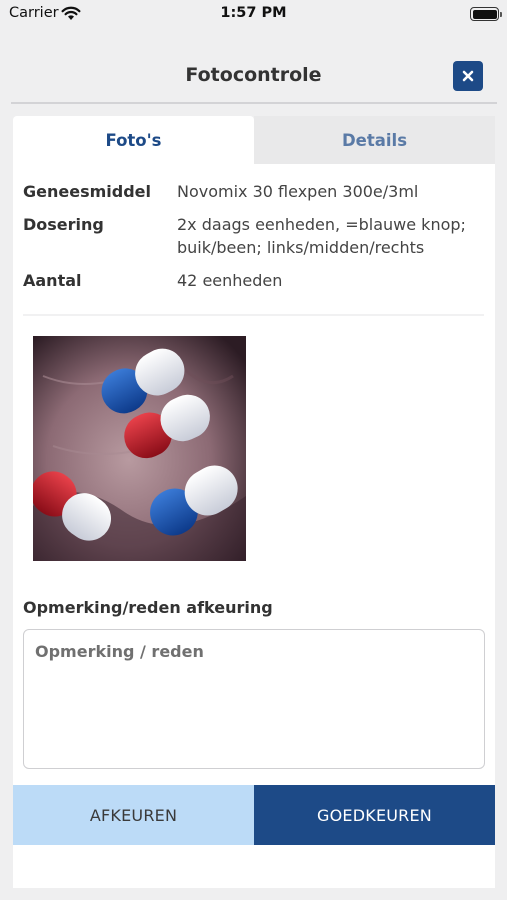 The width and height of the screenshot is (507, 900). What do you see at coordinates (148, 607) in the screenshot?
I see `remark-label: Opmerking/reden afkeuring` at bounding box center [148, 607].